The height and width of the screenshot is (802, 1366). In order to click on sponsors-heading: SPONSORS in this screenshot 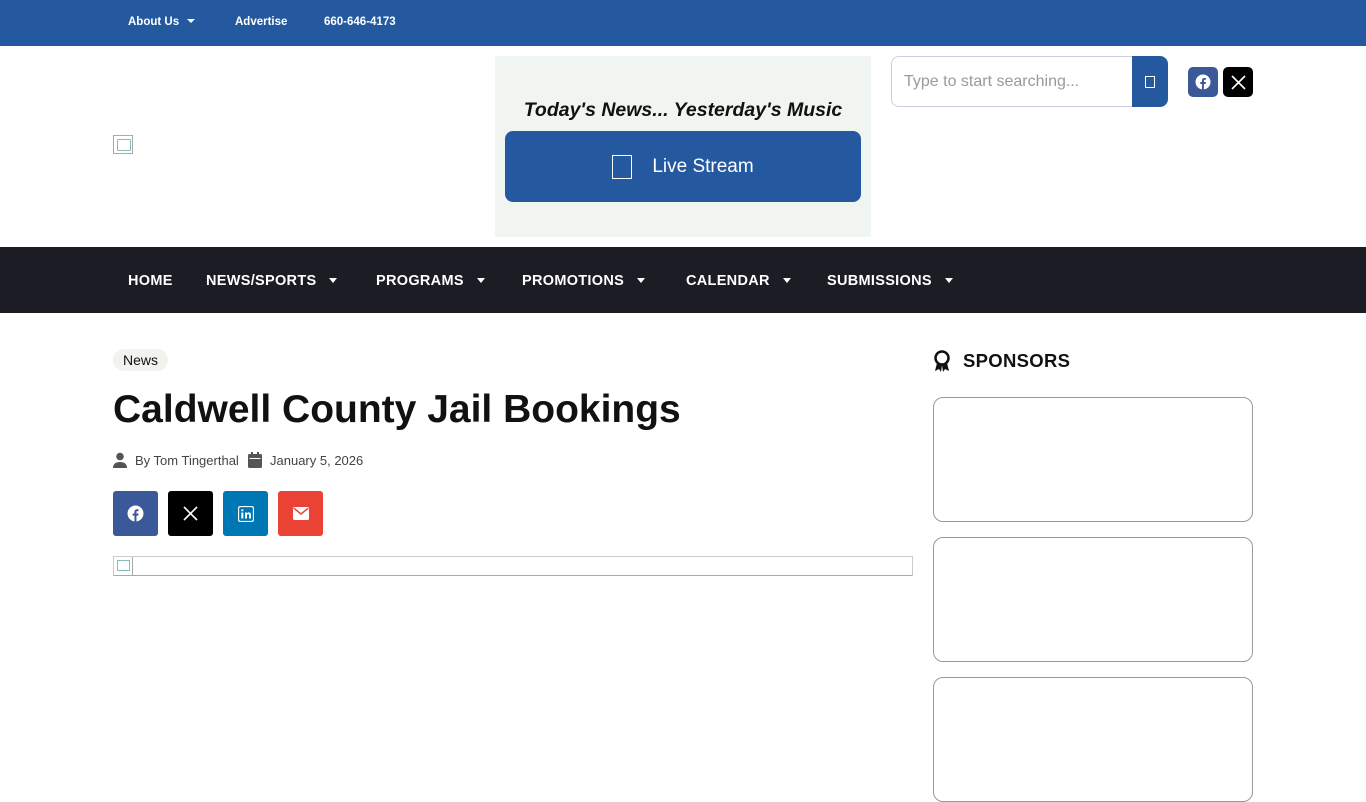, I will do `click(1001, 361)`.